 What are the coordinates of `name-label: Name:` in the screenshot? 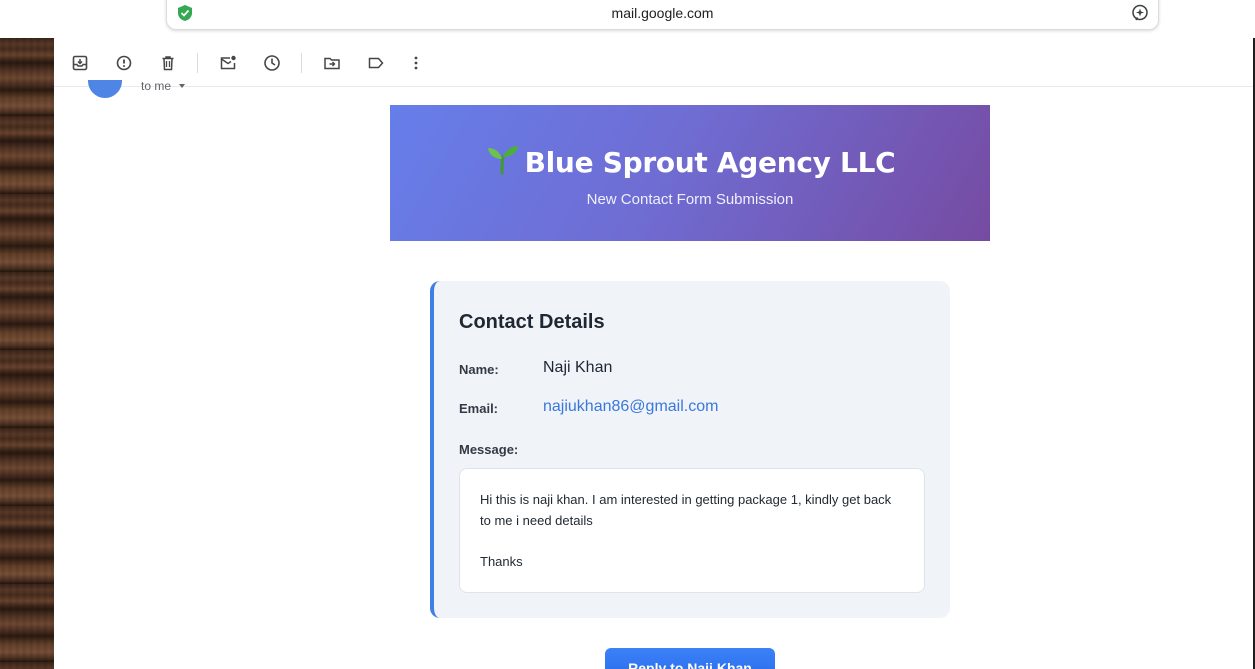 It's located at (479, 369).